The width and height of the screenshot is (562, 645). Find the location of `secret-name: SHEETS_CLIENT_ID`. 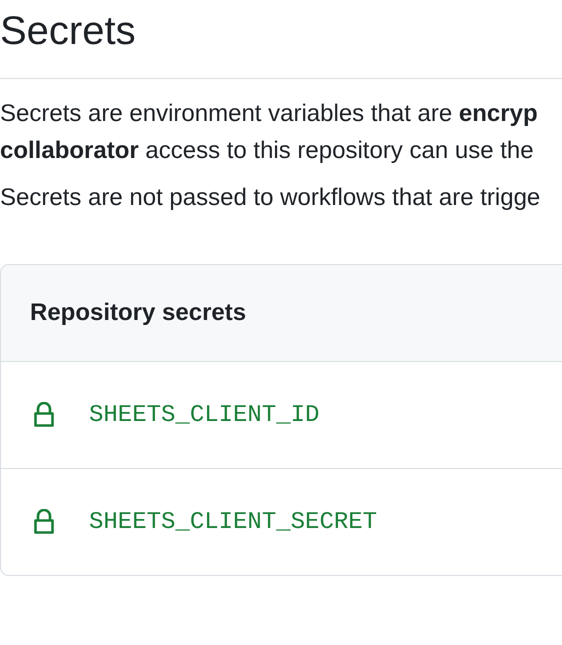

secret-name: SHEETS_CLIENT_ID is located at coordinates (204, 415).